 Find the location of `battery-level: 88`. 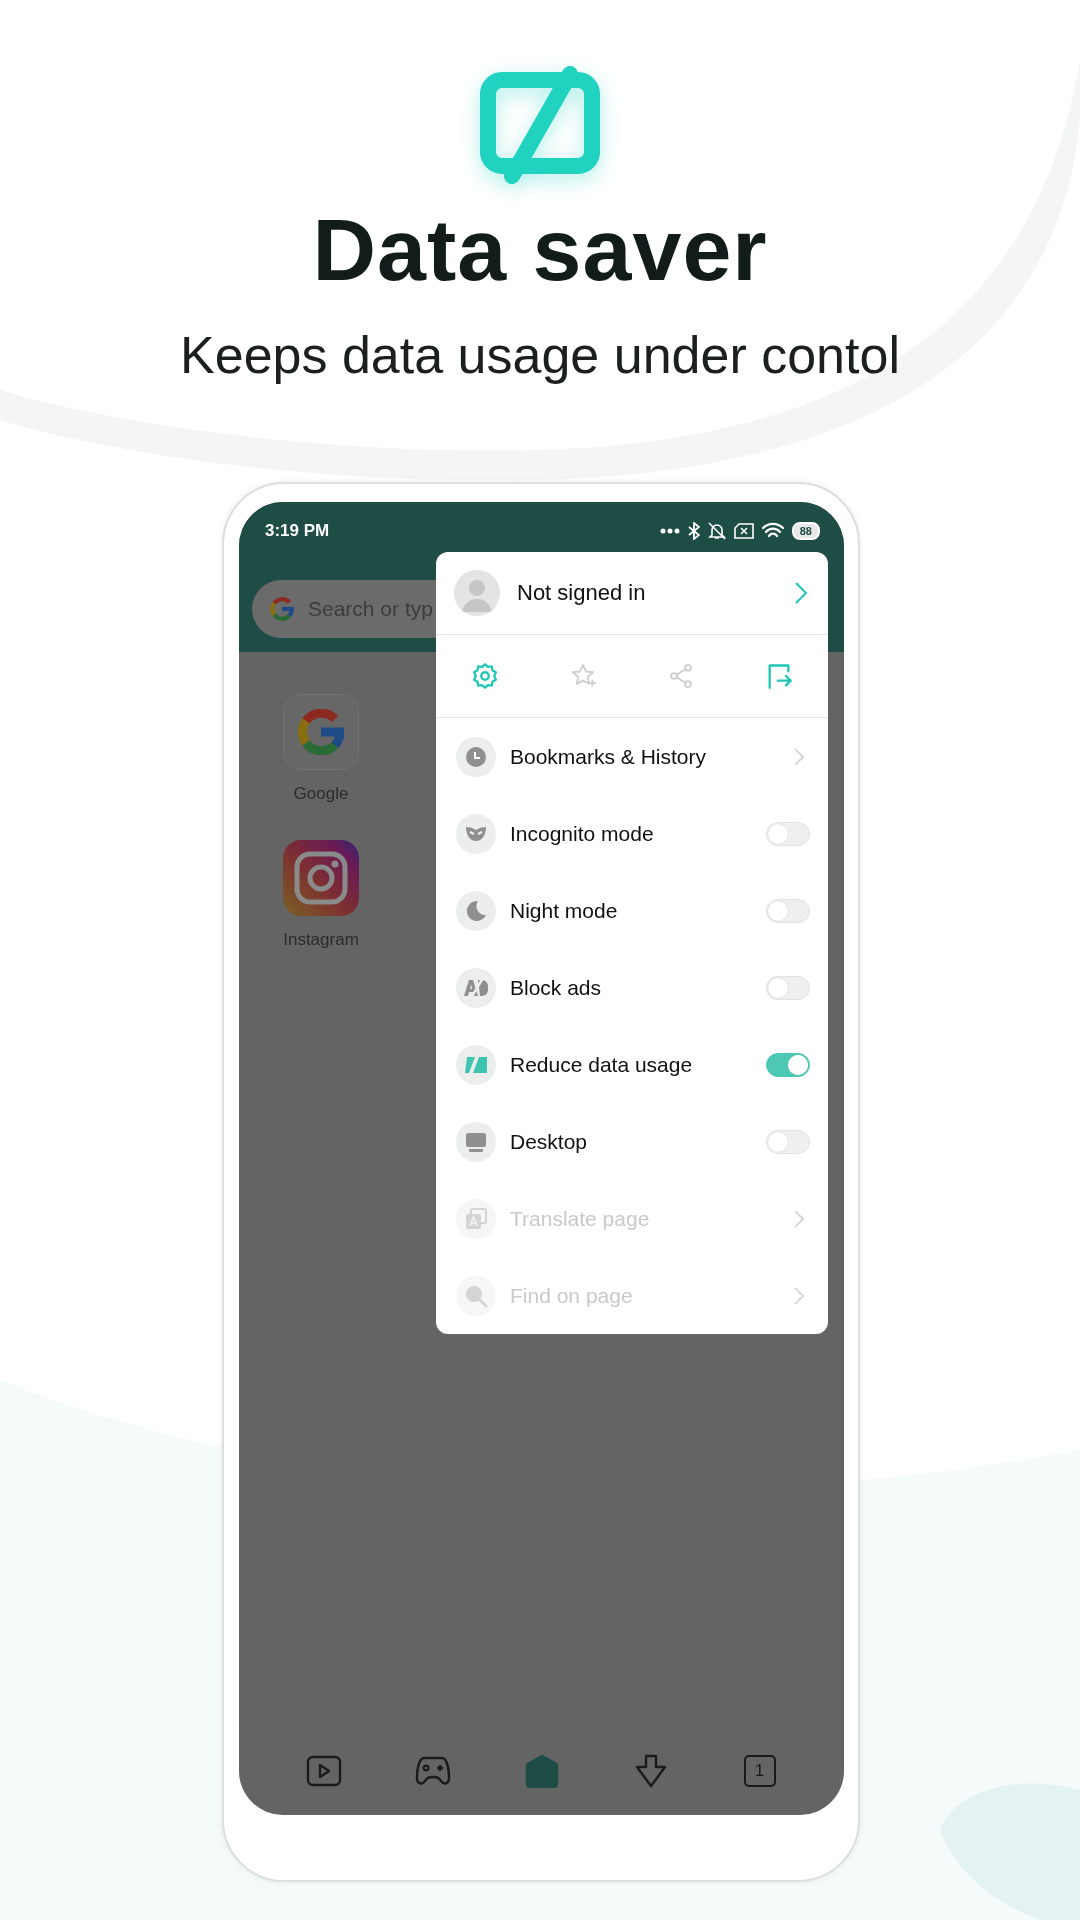

battery-level: 88 is located at coordinates (805, 531).